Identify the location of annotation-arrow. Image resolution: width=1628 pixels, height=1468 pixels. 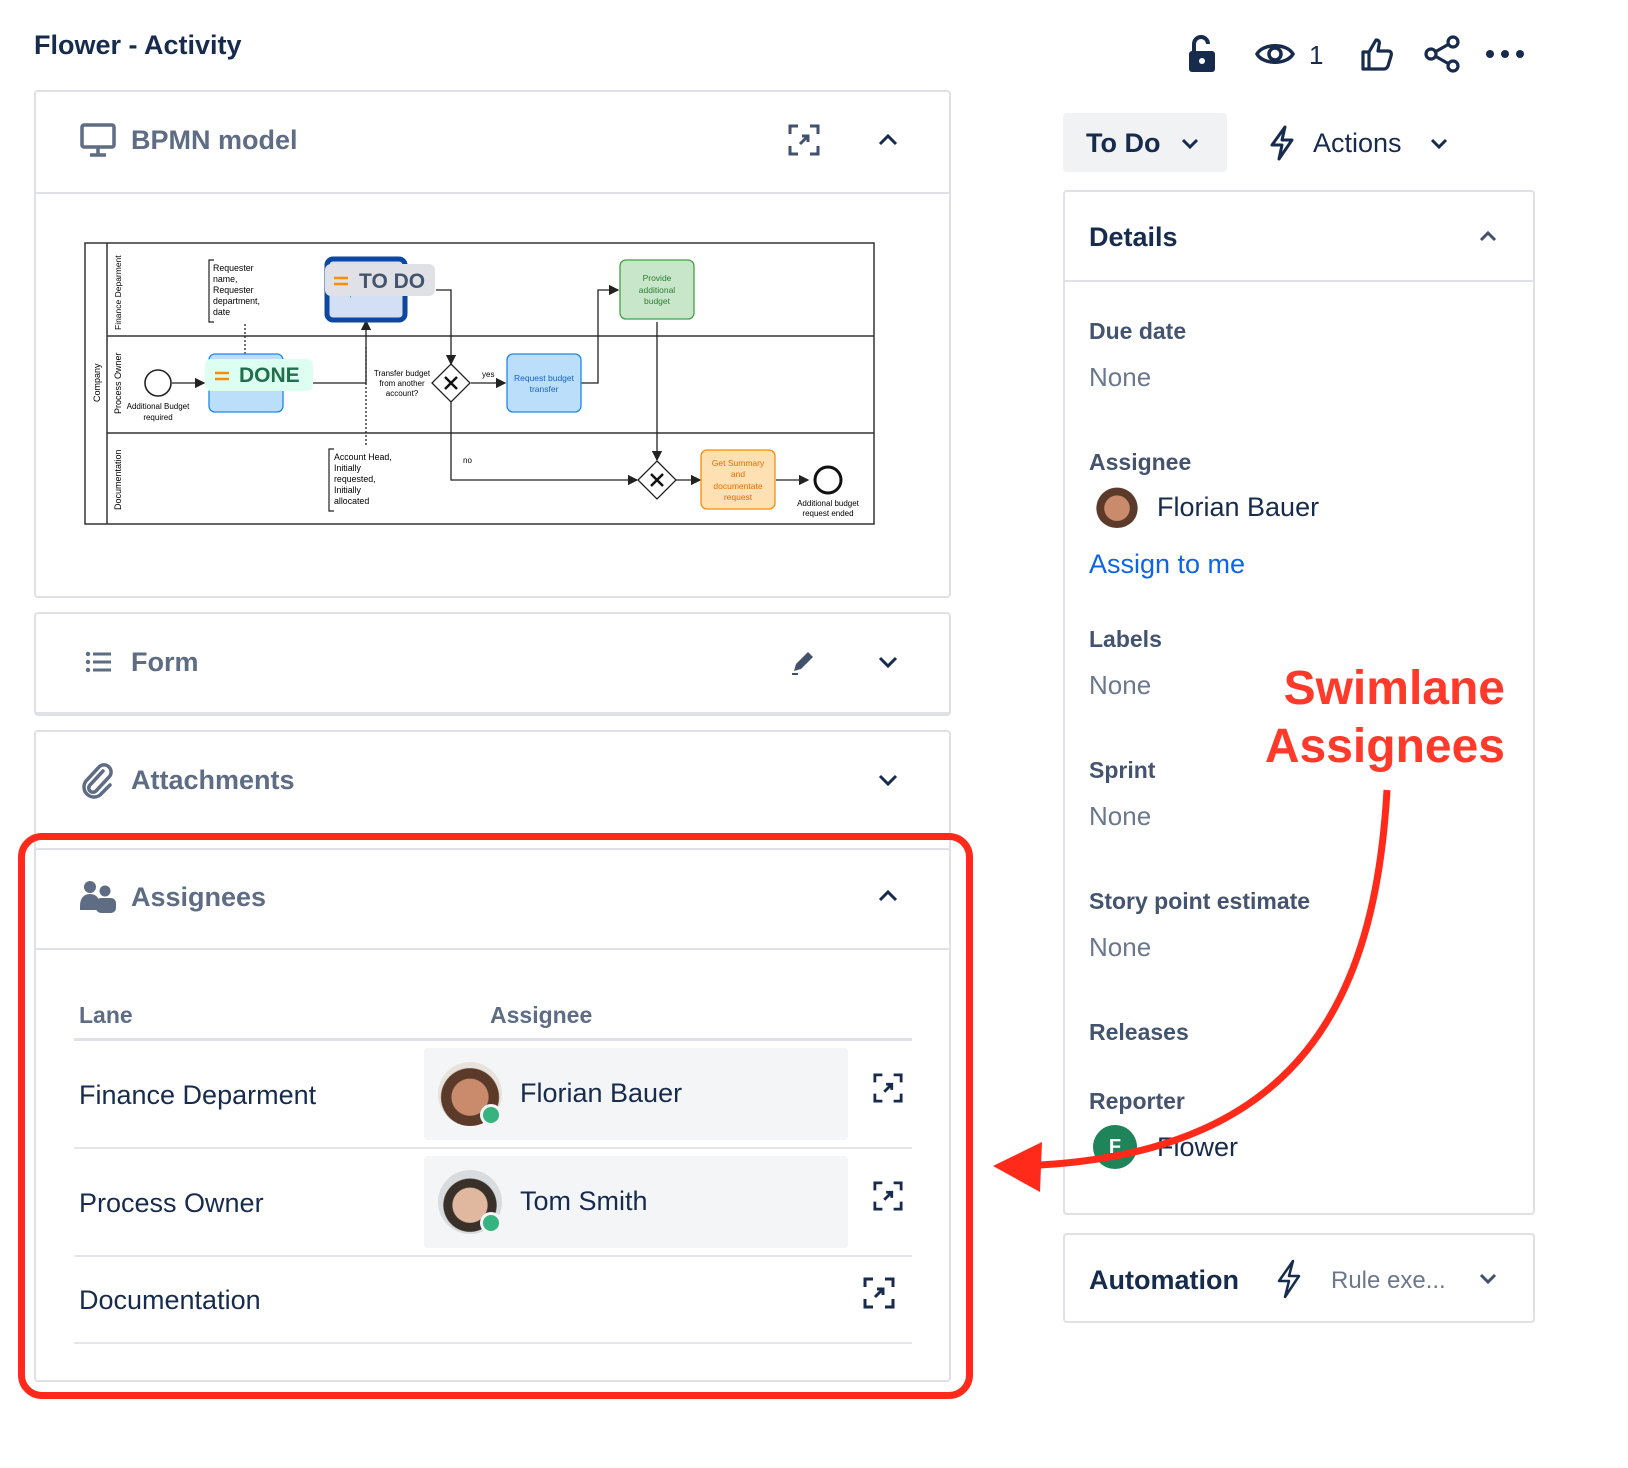
(1192, 990).